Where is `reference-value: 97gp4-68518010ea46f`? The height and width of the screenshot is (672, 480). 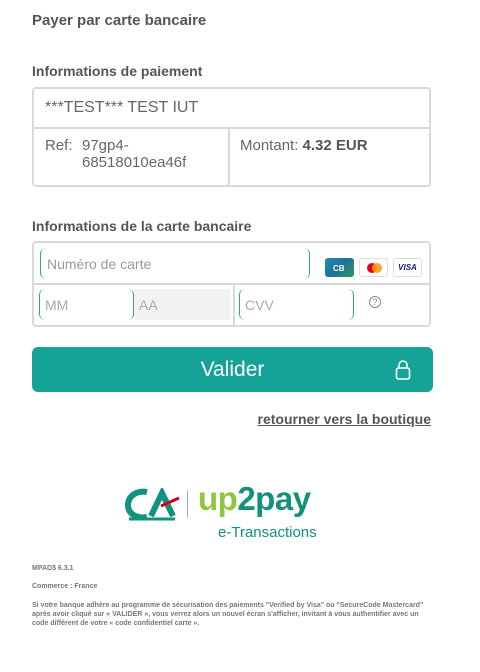 reference-value: 97gp4-68518010ea46f is located at coordinates (134, 154).